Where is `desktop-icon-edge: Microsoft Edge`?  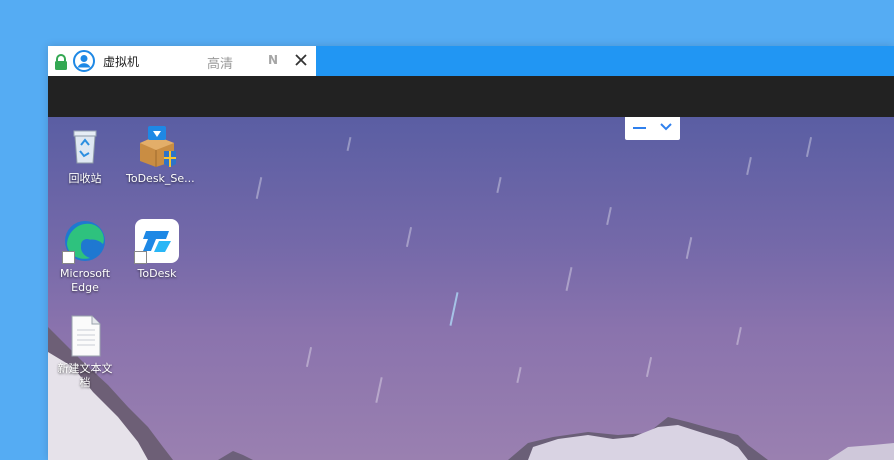 desktop-icon-edge: Microsoft Edge is located at coordinates (85, 256).